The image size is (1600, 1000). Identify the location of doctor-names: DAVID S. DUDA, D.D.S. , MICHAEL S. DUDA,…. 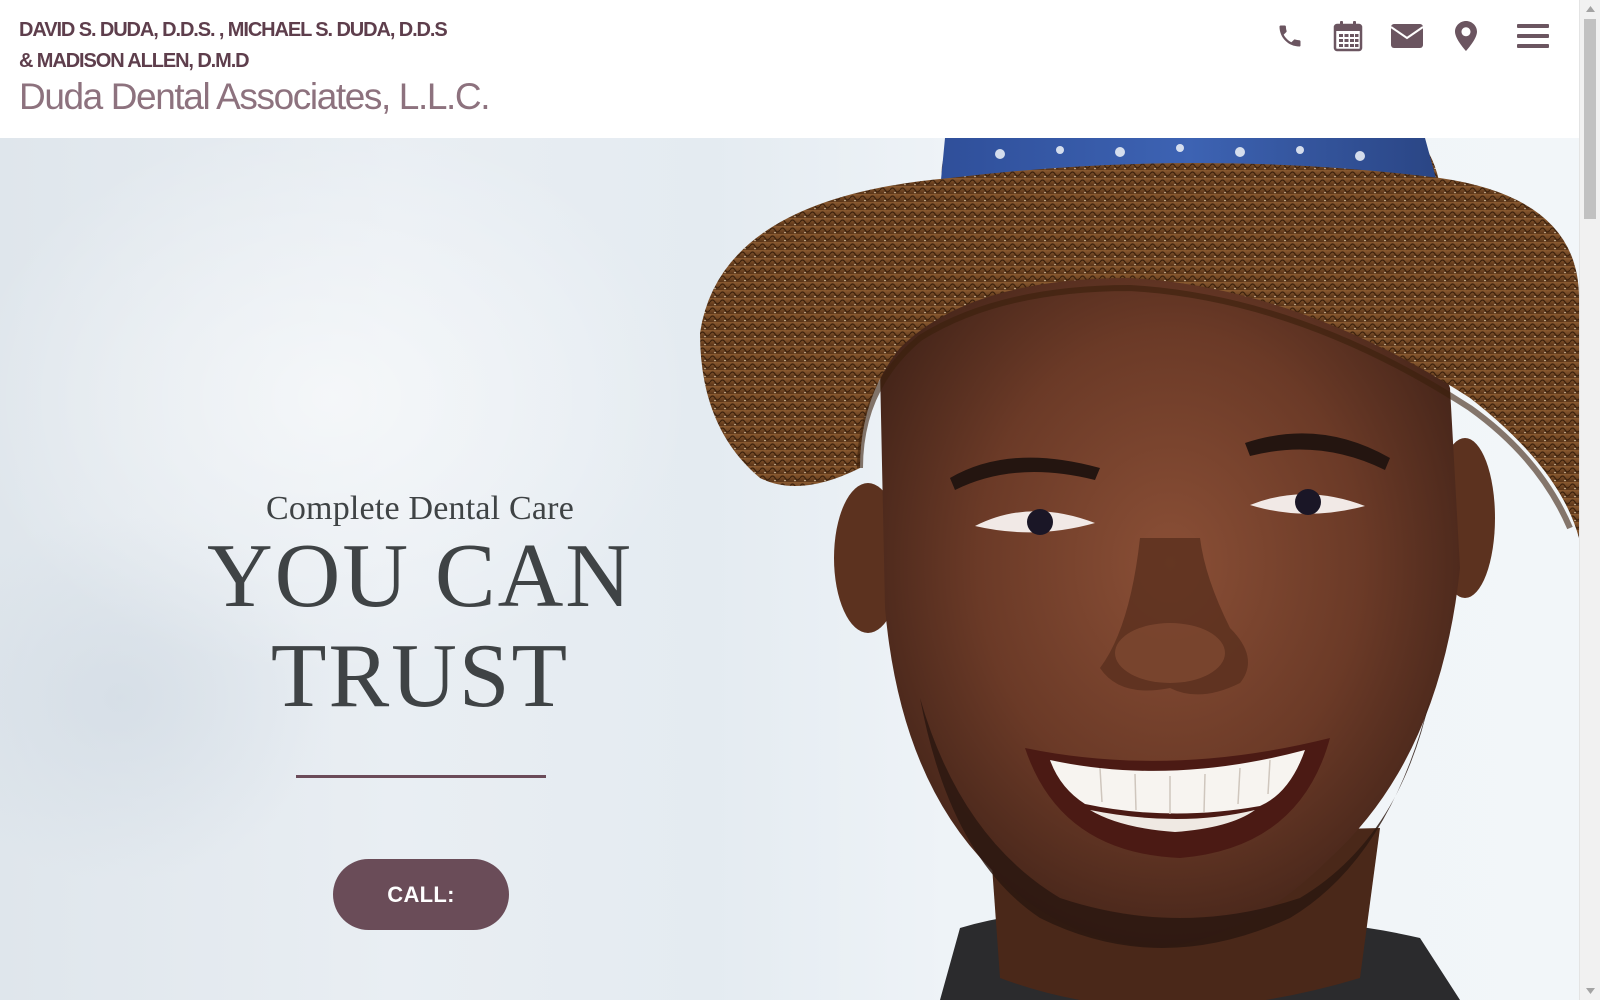
(279, 46).